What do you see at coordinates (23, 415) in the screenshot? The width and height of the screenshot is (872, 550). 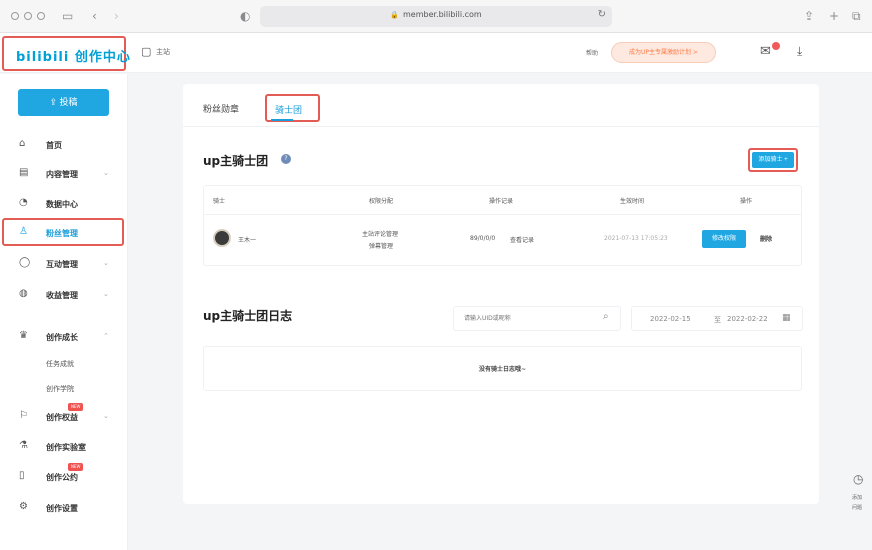 I see `flag-icon: ⚐` at bounding box center [23, 415].